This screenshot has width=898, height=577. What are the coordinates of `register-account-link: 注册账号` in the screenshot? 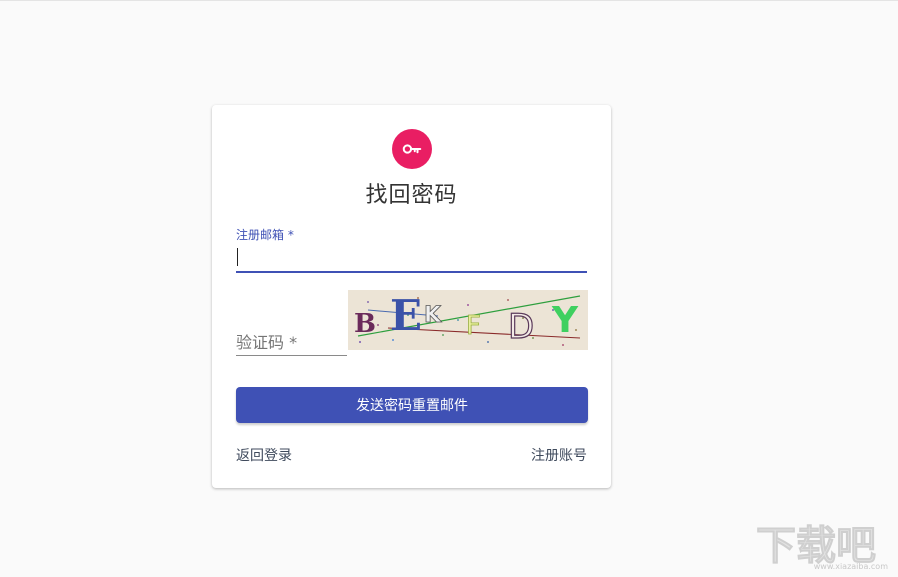 It's located at (559, 455).